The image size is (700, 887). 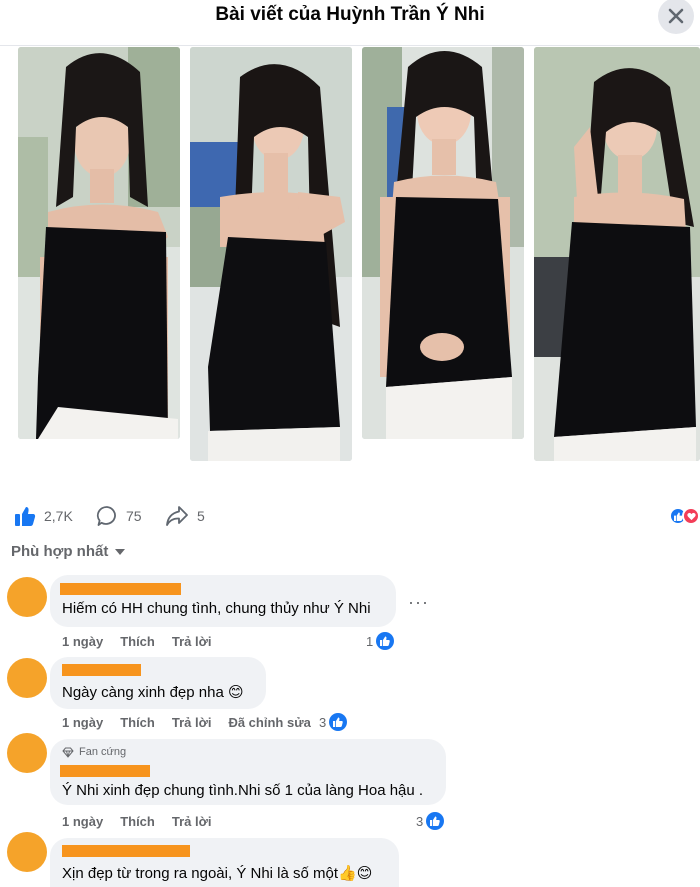 What do you see at coordinates (119, 516) in the screenshot?
I see `comment-stat: 75` at bounding box center [119, 516].